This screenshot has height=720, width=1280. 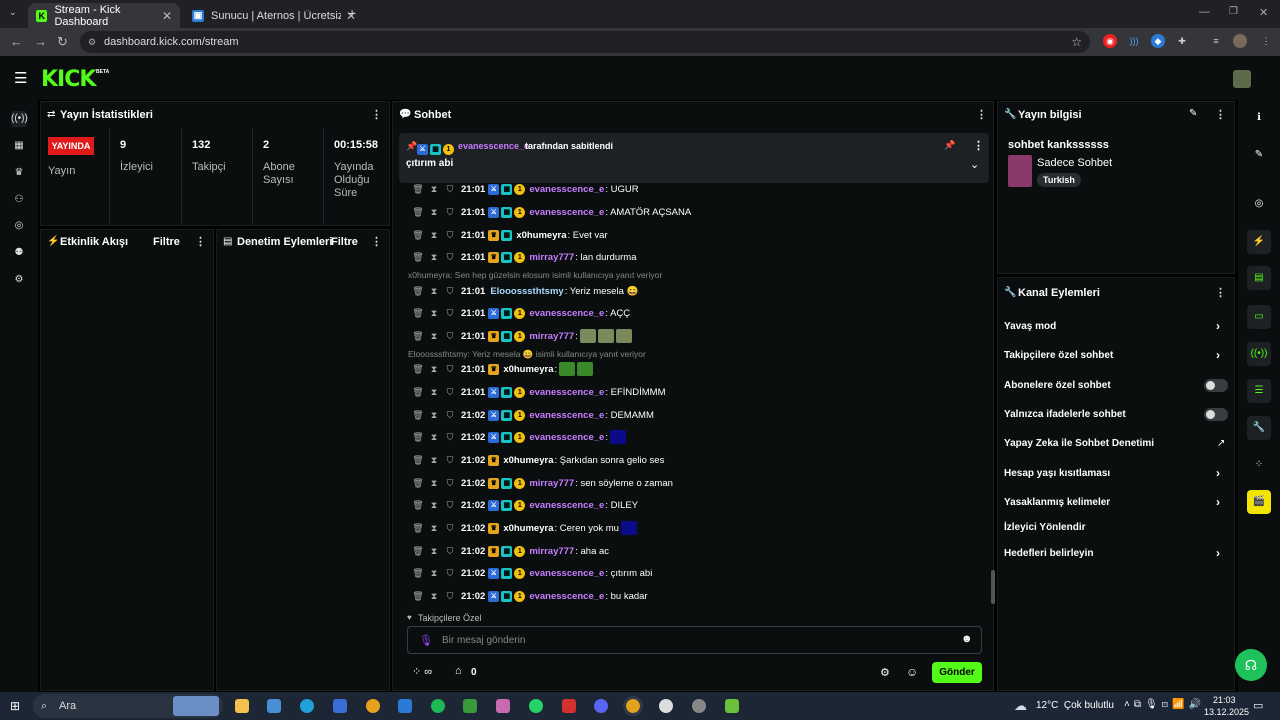 What do you see at coordinates (426, 640) in the screenshot?
I see `microphone-icon: 🎙` at bounding box center [426, 640].